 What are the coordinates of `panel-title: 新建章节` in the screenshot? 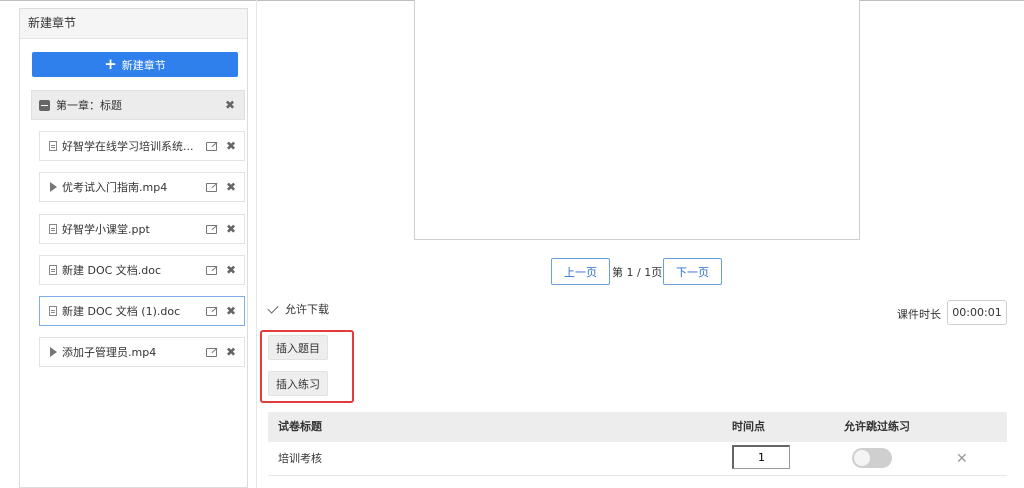 It's located at (133, 24).